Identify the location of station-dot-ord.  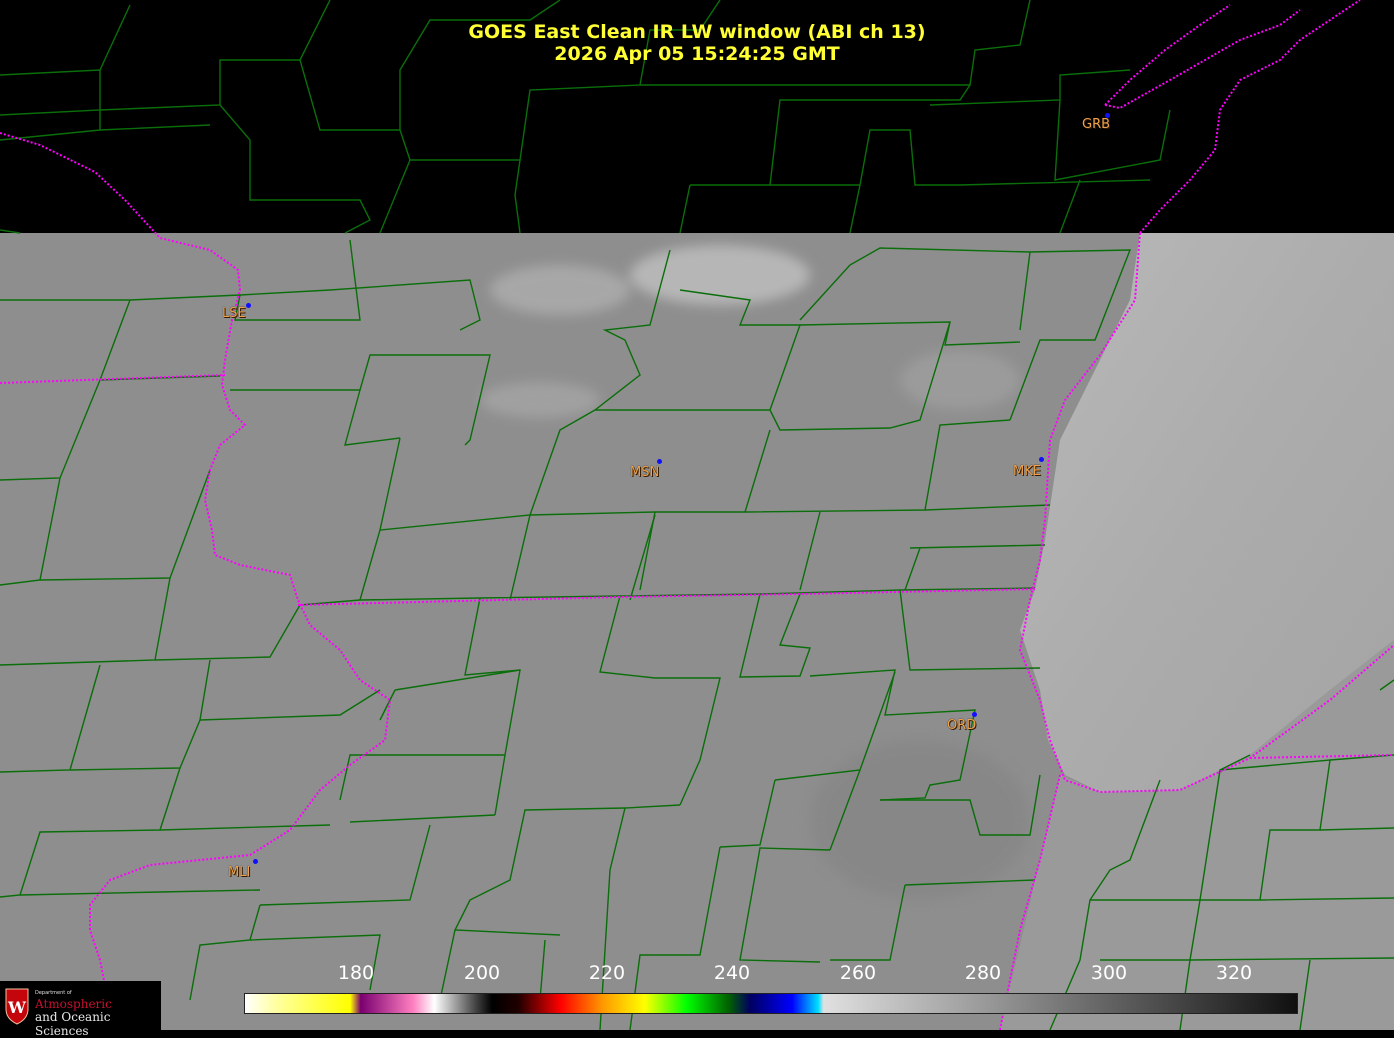
(974, 714).